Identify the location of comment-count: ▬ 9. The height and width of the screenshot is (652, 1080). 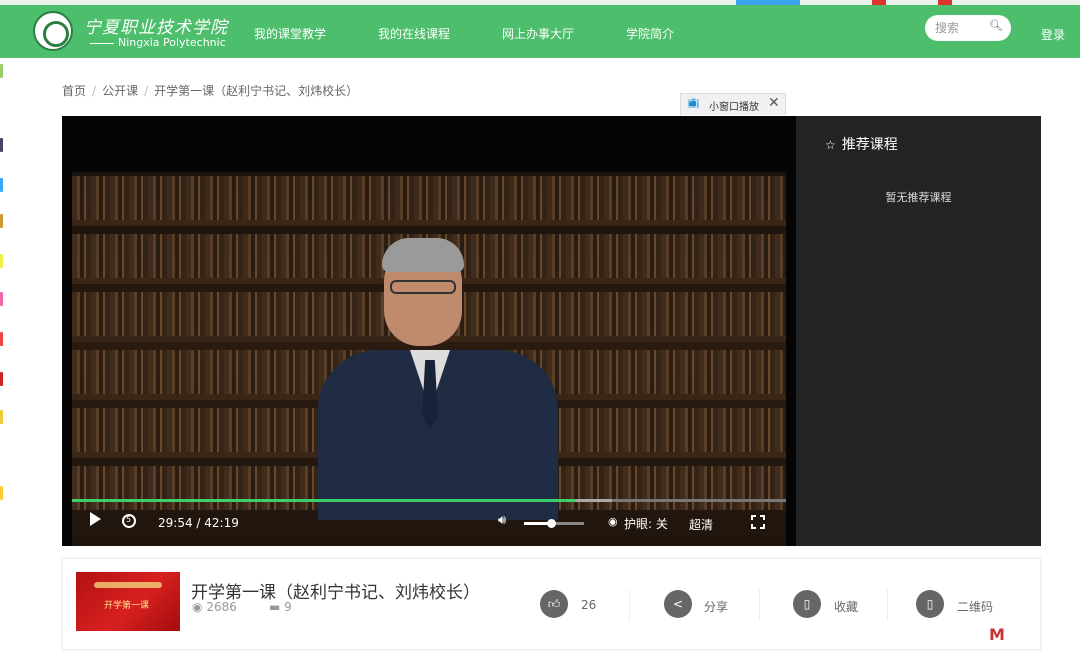
(280, 607).